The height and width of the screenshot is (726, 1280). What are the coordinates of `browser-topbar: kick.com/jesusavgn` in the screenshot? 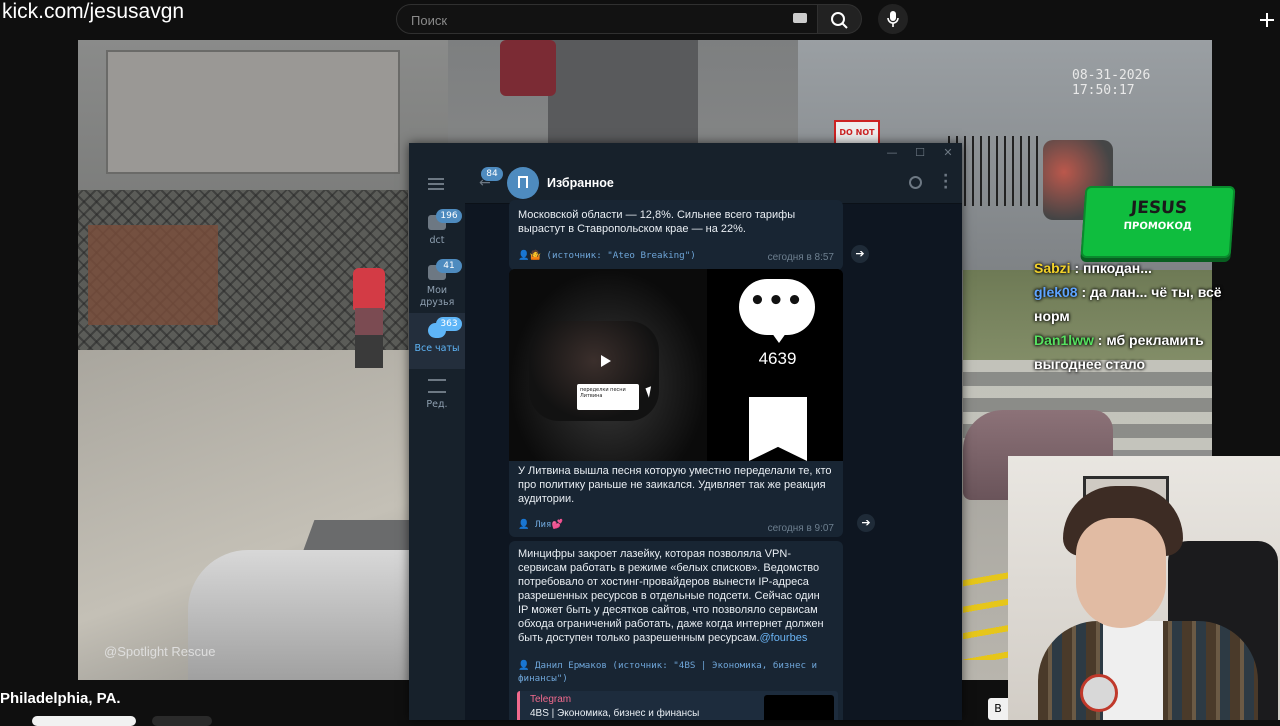 It's located at (640, 20).